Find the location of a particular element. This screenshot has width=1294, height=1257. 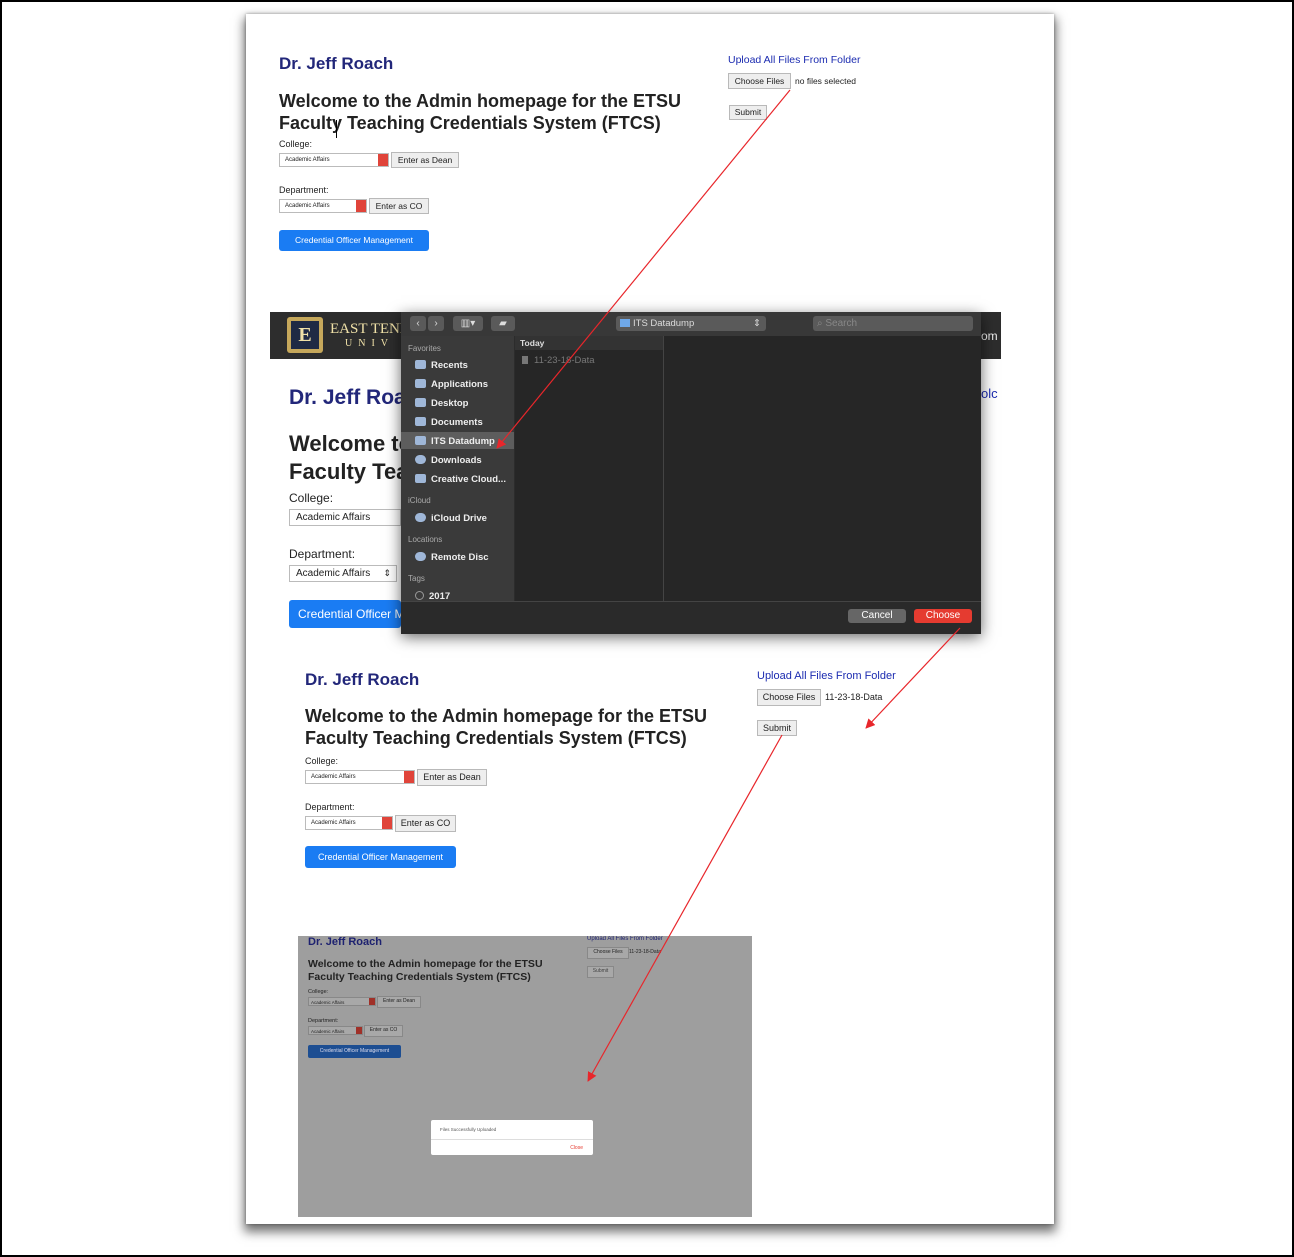

location-label: ITS Datadump is located at coordinates (664, 323).